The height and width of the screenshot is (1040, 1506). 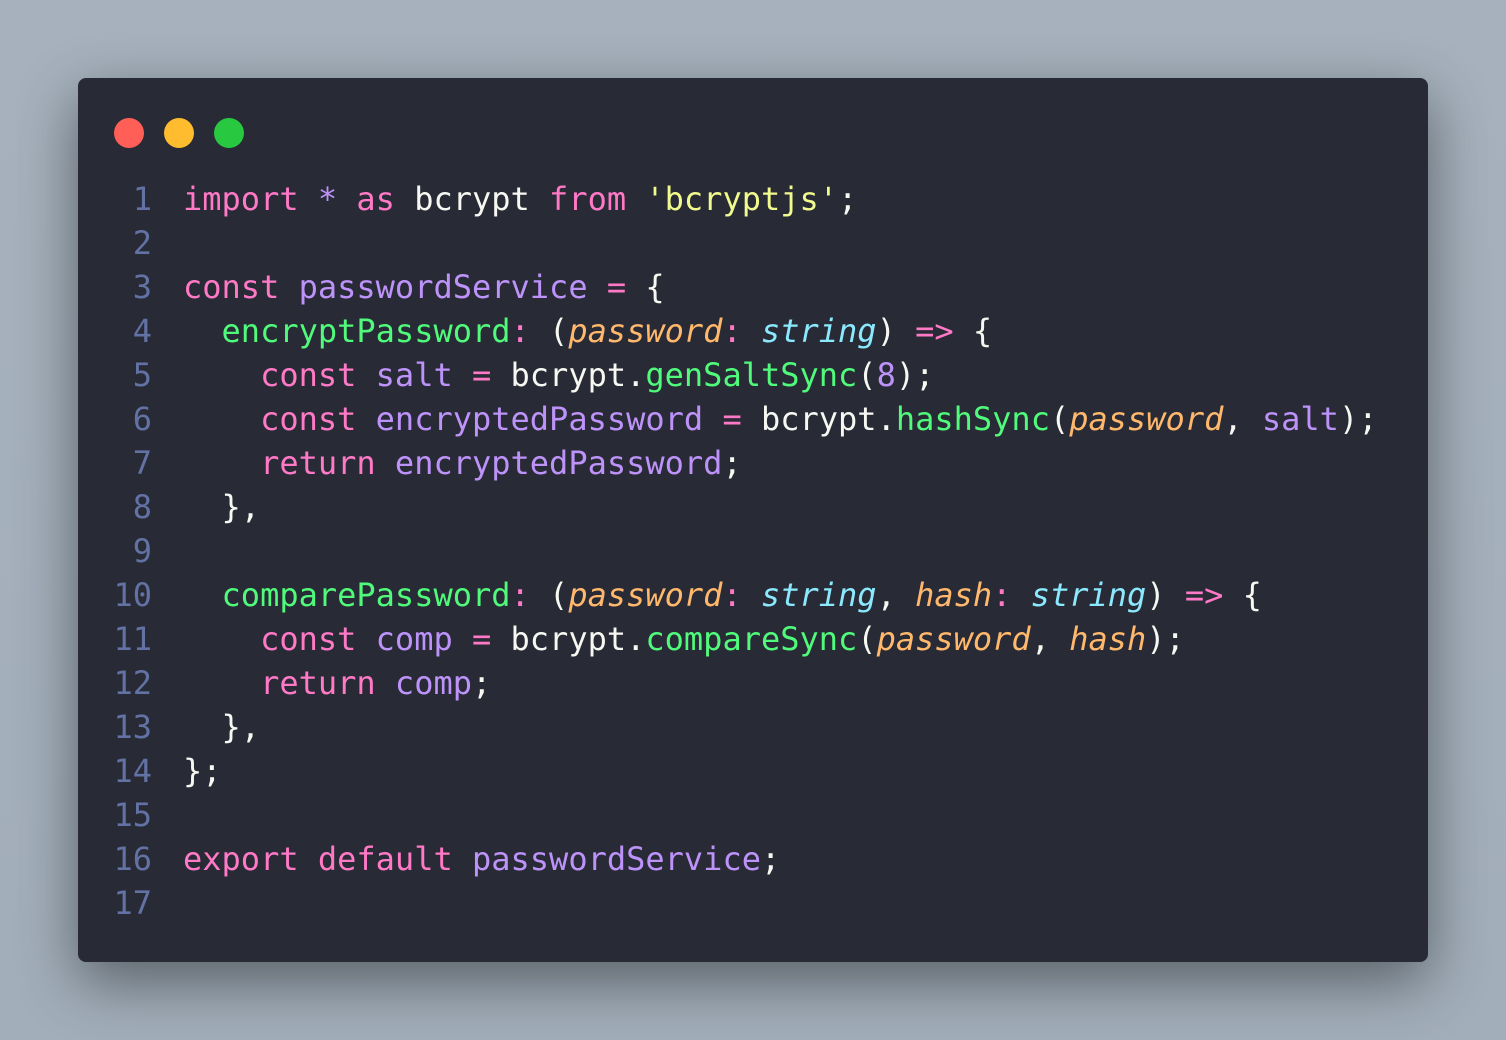 I want to click on code-token: };, so click(x=202, y=771).